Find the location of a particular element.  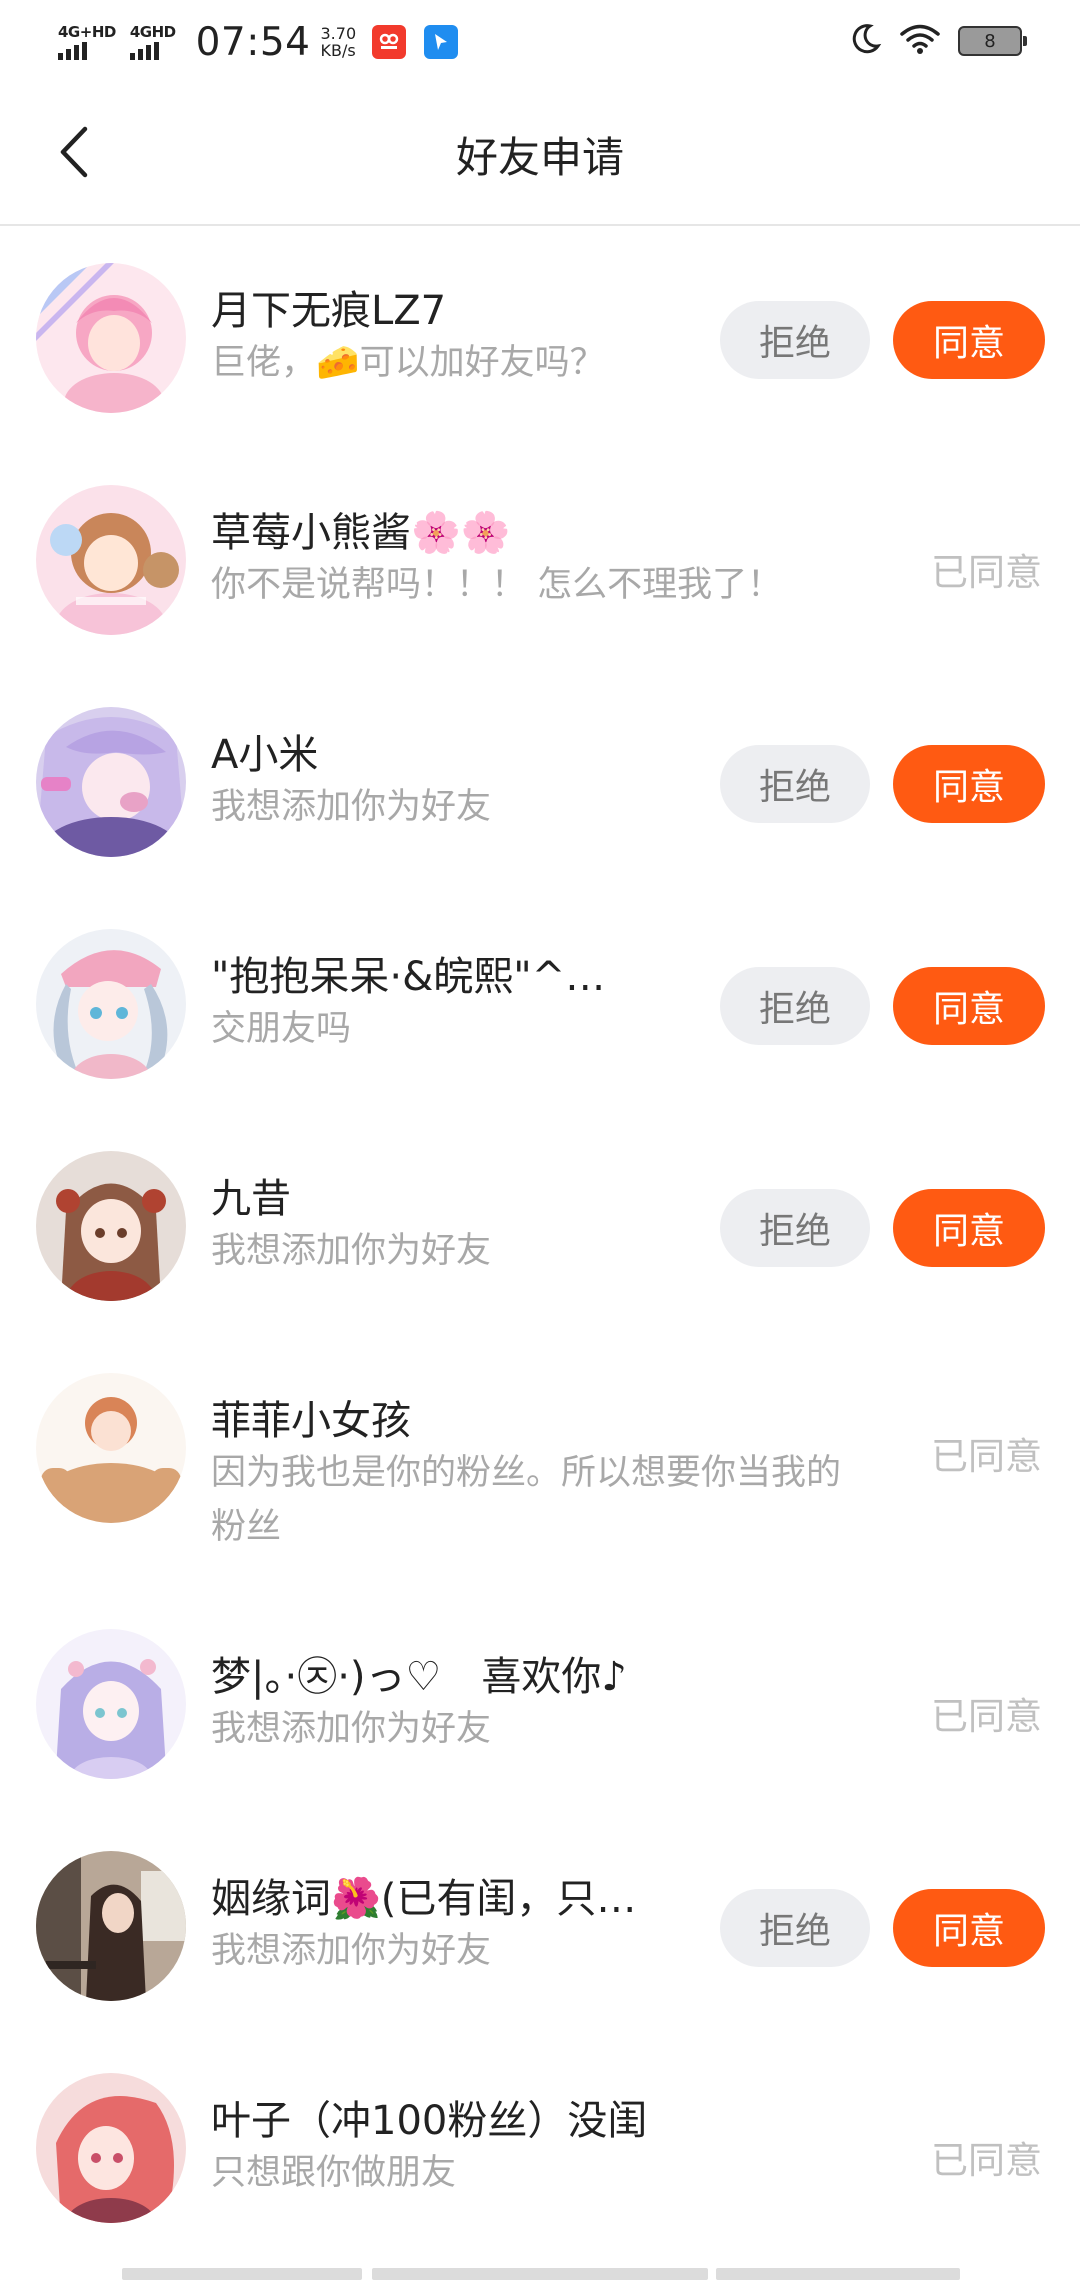

friend-request-row: "抱抱呆呆·&皖熙"^… 交朋友吗 拒绝 同意 is located at coordinates (540, 1015).